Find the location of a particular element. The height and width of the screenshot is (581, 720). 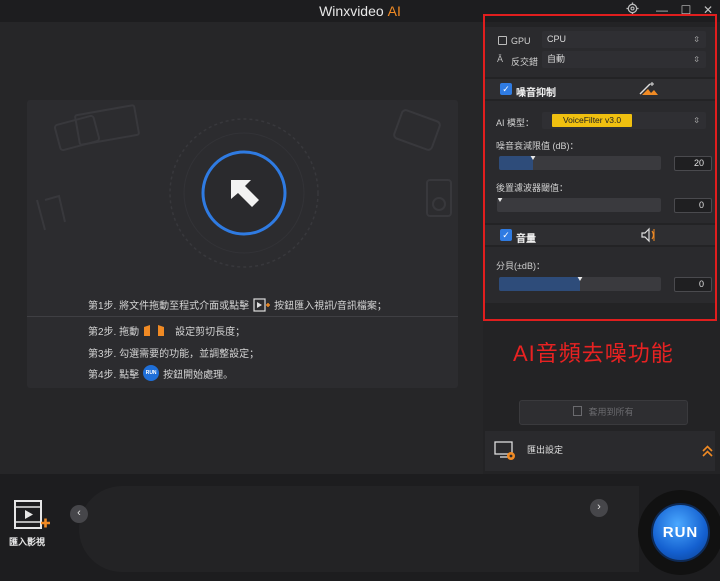

minimize-button: — is located at coordinates (662, 10).